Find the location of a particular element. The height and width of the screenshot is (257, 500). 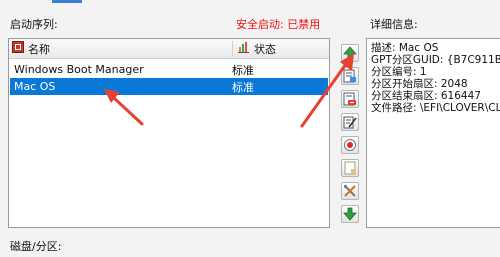

edit-note-icon is located at coordinates (350, 122).